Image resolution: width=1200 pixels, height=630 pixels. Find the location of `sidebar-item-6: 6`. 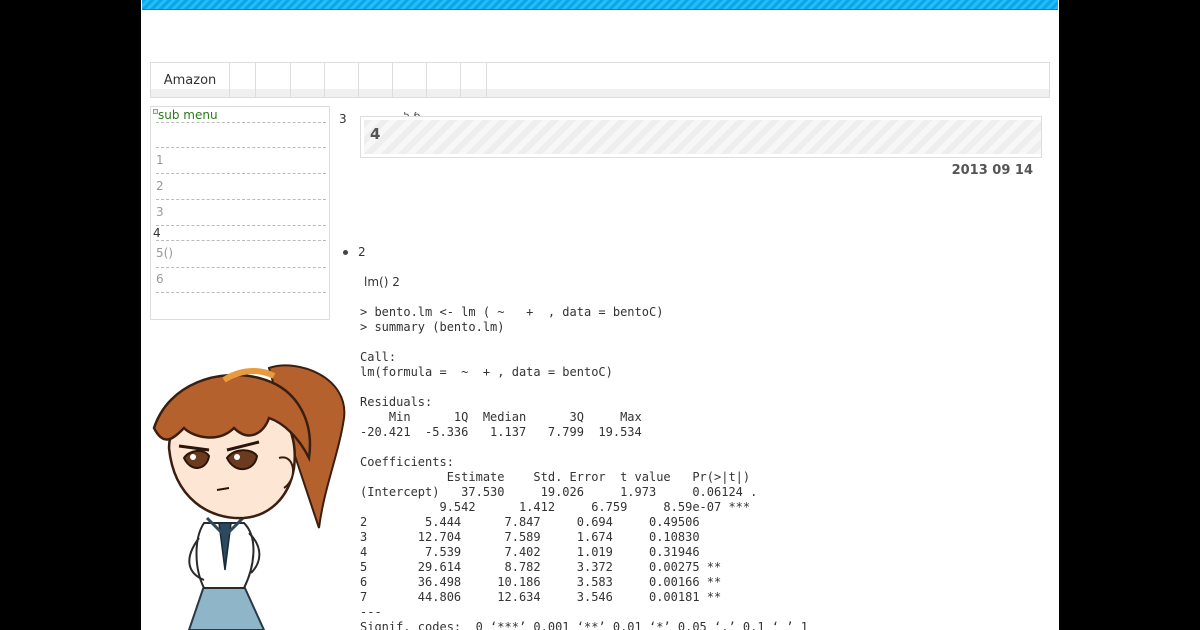

sidebar-item-6: 6 is located at coordinates (241, 280).